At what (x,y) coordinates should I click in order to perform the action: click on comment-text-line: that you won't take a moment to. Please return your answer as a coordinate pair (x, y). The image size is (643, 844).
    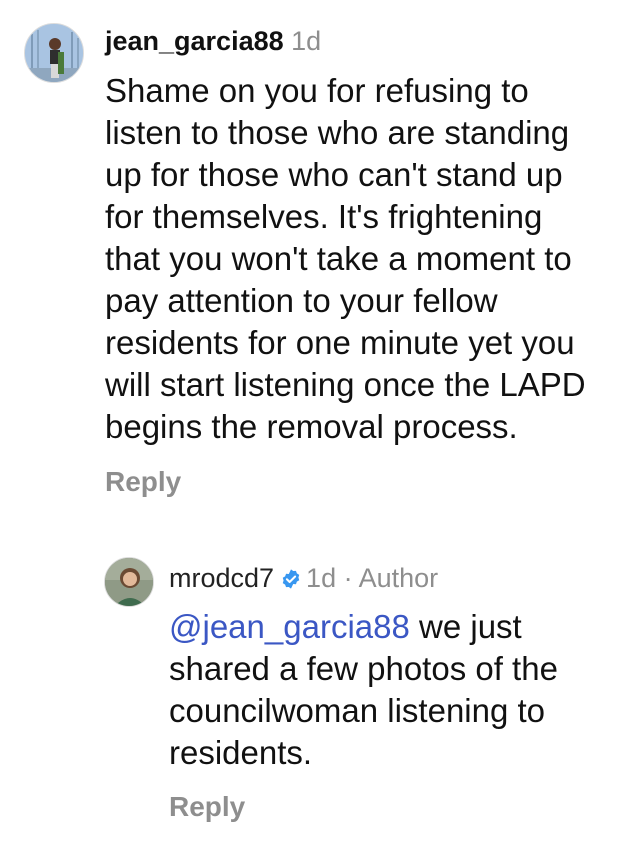
    Looking at the image, I should click on (338, 258).